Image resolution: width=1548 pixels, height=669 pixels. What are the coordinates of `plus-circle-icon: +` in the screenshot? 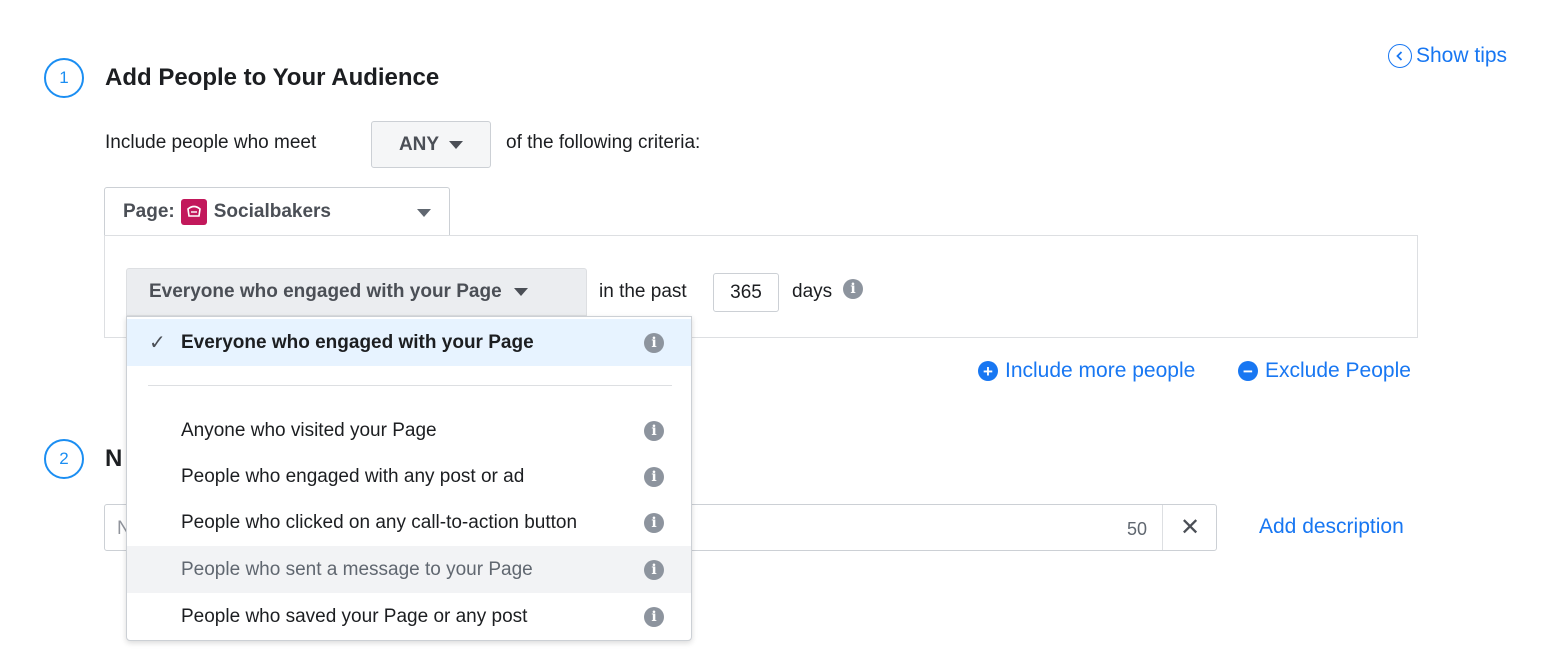 It's located at (988, 371).